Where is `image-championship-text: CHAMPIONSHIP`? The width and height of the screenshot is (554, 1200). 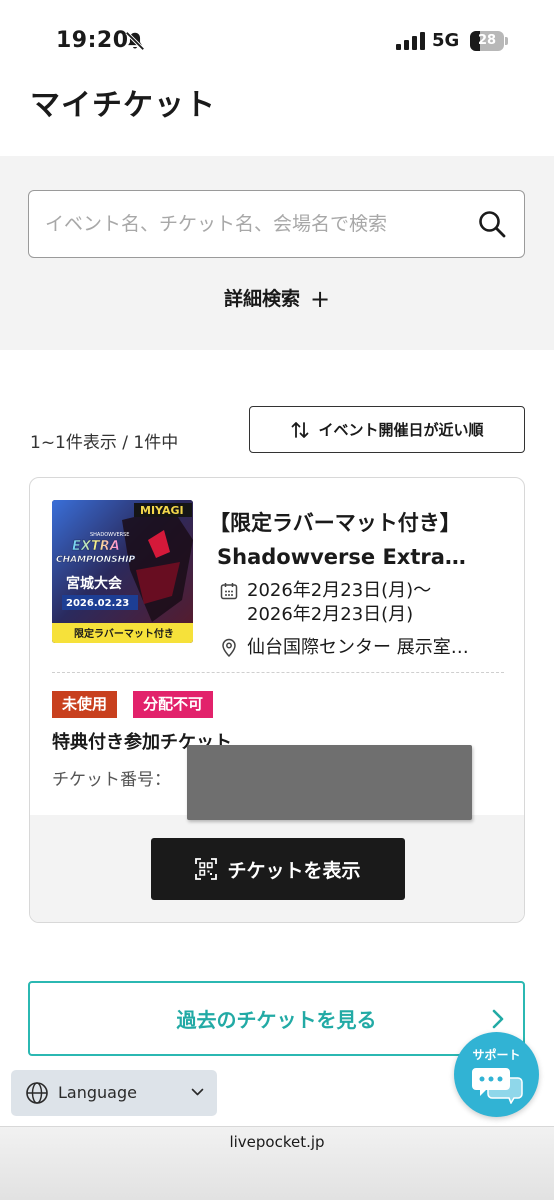 image-championship-text: CHAMPIONSHIP is located at coordinates (96, 560).